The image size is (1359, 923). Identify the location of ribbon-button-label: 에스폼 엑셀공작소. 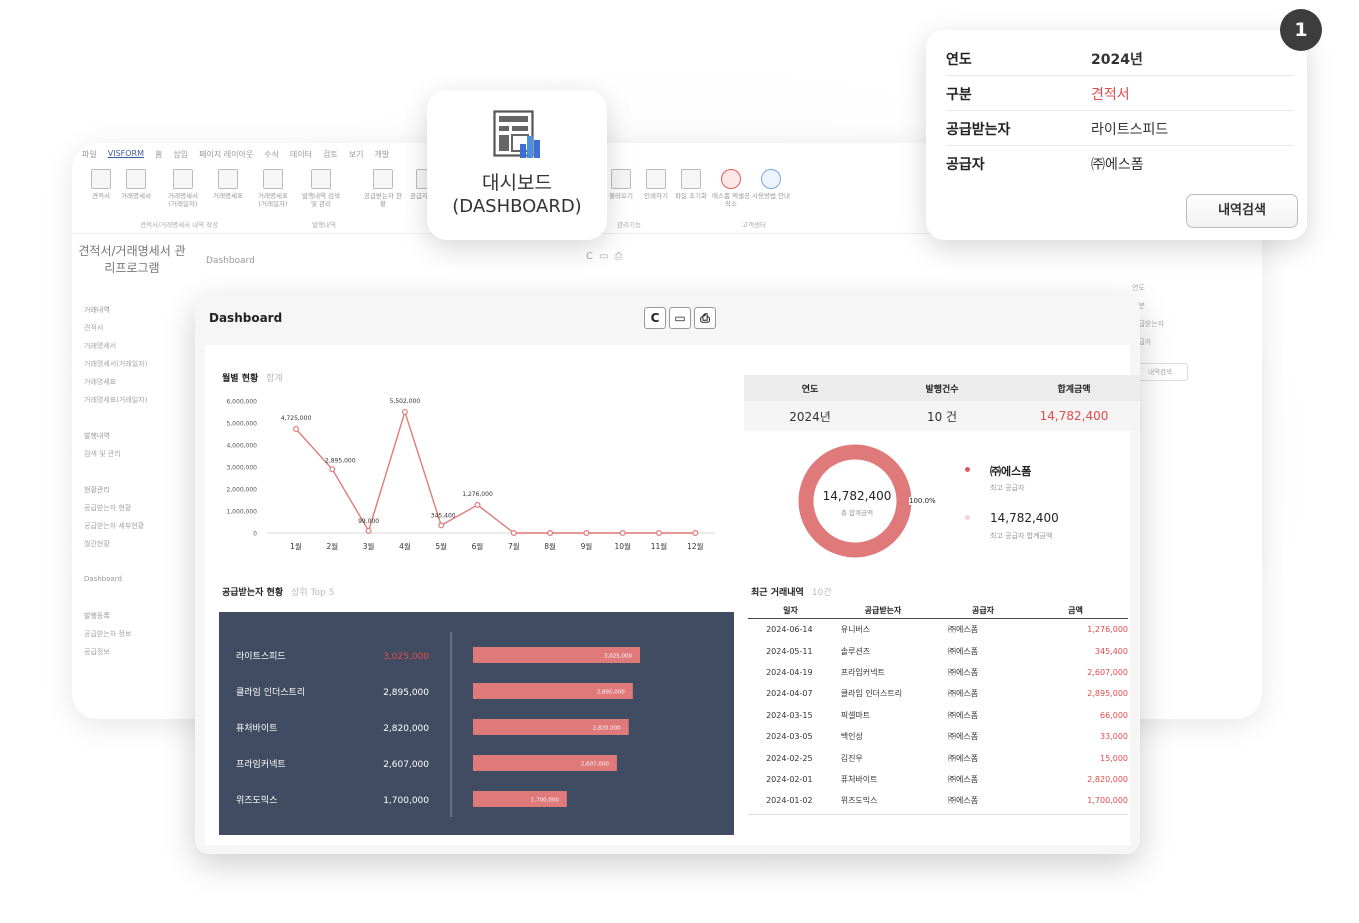
(731, 200).